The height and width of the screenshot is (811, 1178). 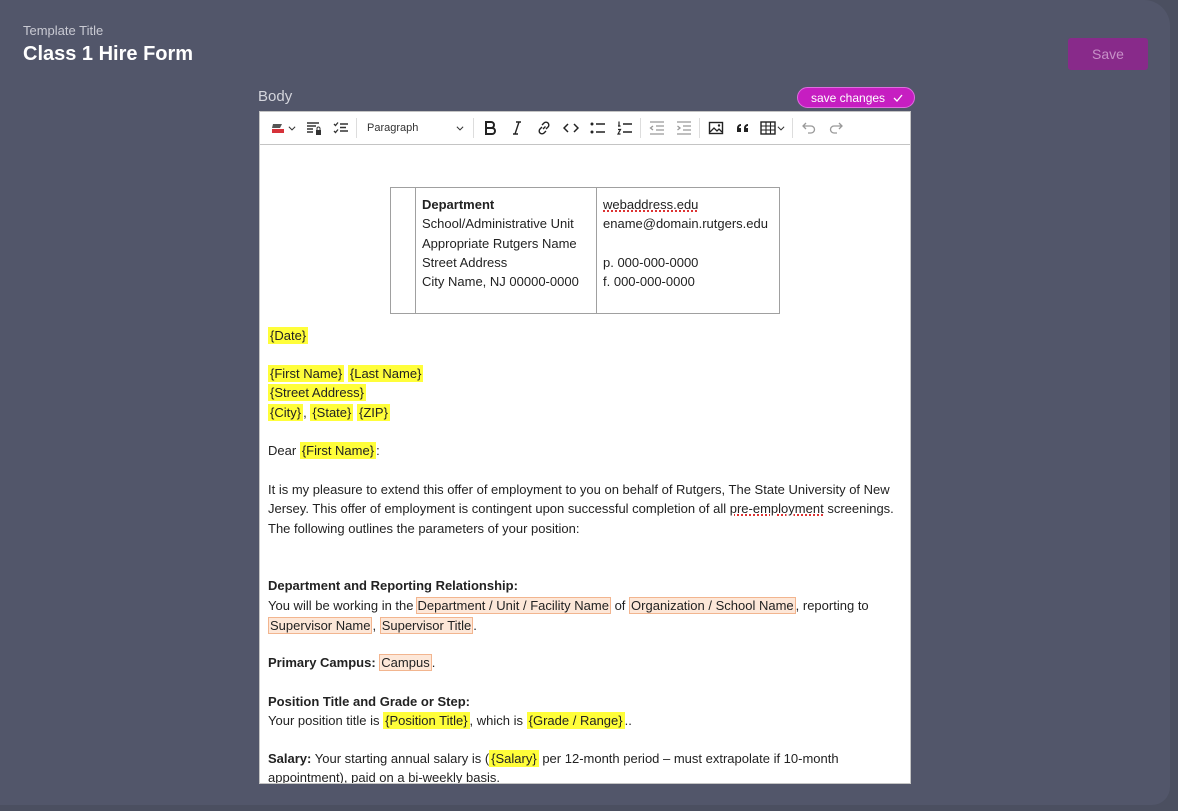 What do you see at coordinates (322, 662) in the screenshot?
I see `campus-label: Primary Campus:` at bounding box center [322, 662].